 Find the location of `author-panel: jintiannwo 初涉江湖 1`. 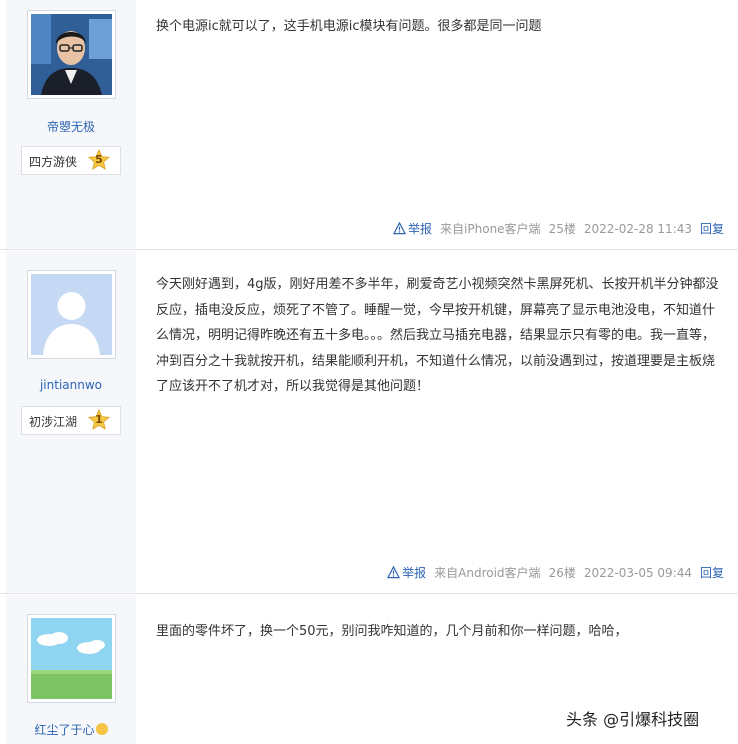

author-panel: jintiannwo 初涉江湖 1 is located at coordinates (71, 422).